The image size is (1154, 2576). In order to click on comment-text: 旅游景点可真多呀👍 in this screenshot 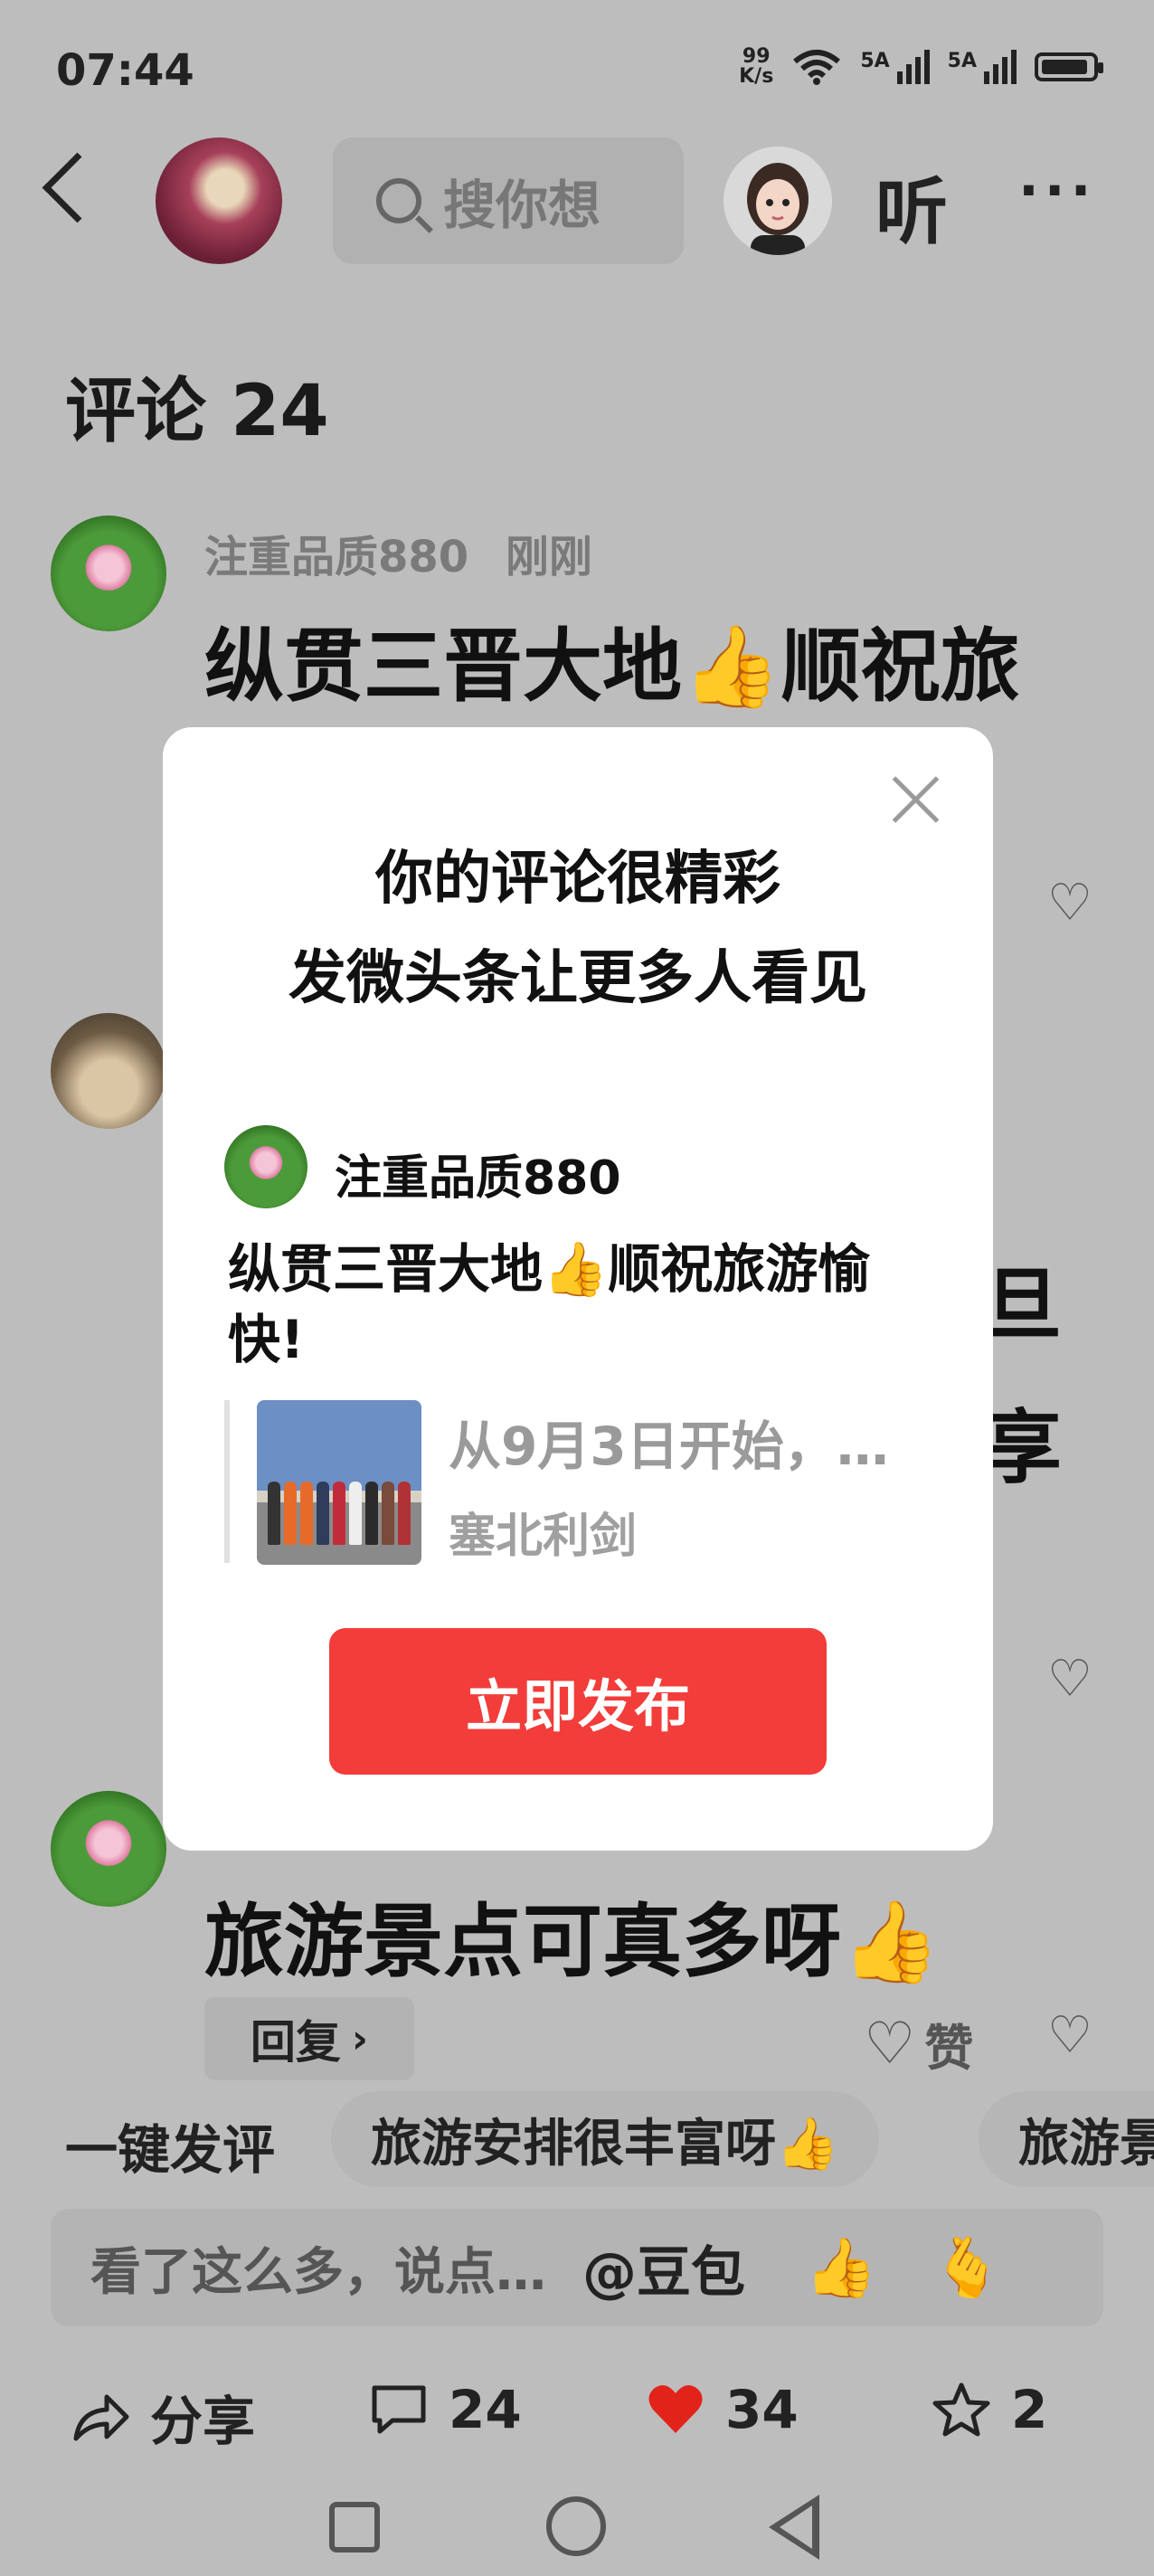, I will do `click(572, 1941)`.